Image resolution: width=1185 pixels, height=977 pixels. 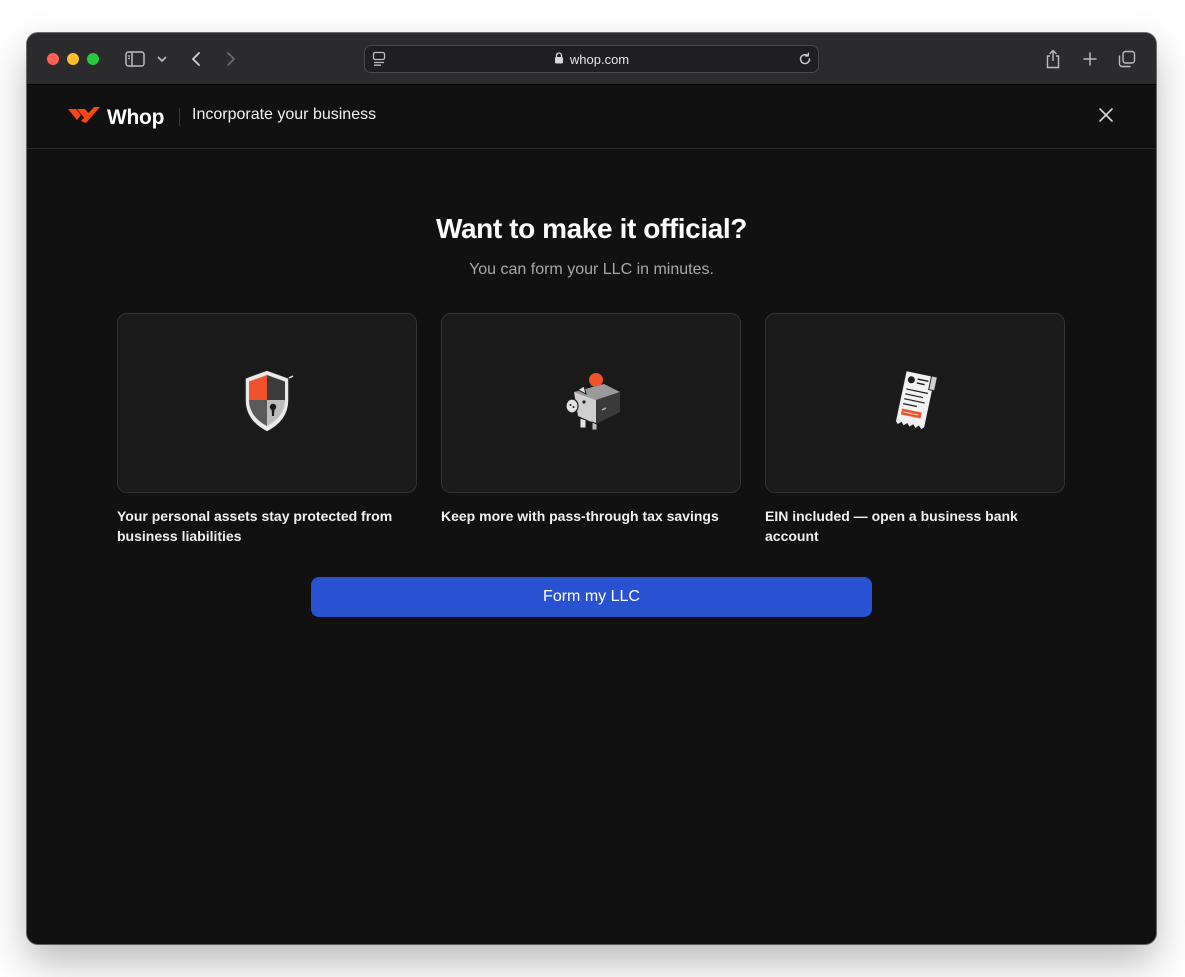 What do you see at coordinates (580, 516) in the screenshot?
I see `feature-caption-tax-savings: Keep more with pass-through tax savings` at bounding box center [580, 516].